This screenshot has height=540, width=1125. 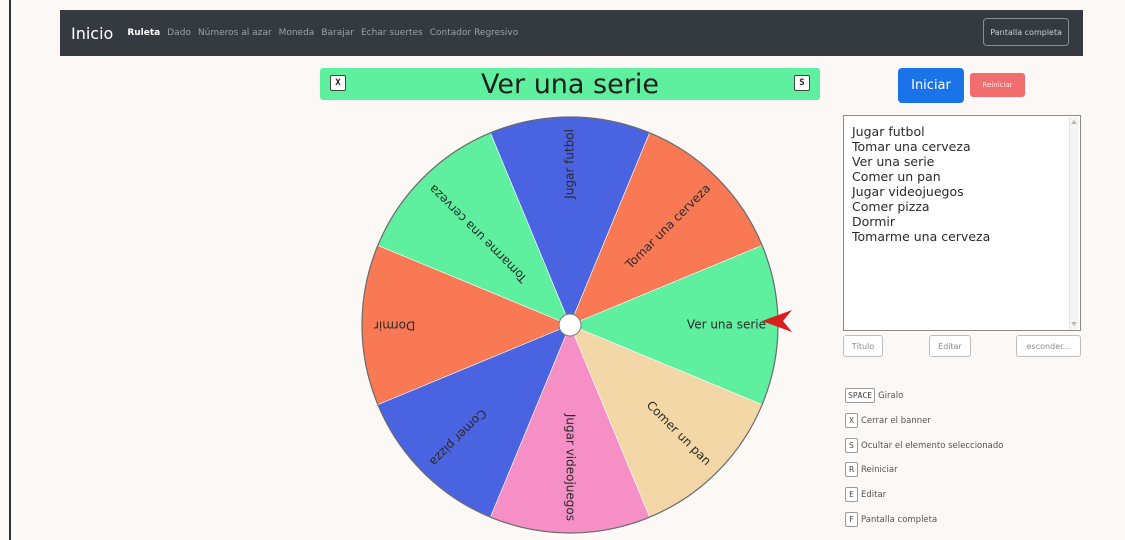 I want to click on option-line: Comer un pan, so click(x=896, y=176).